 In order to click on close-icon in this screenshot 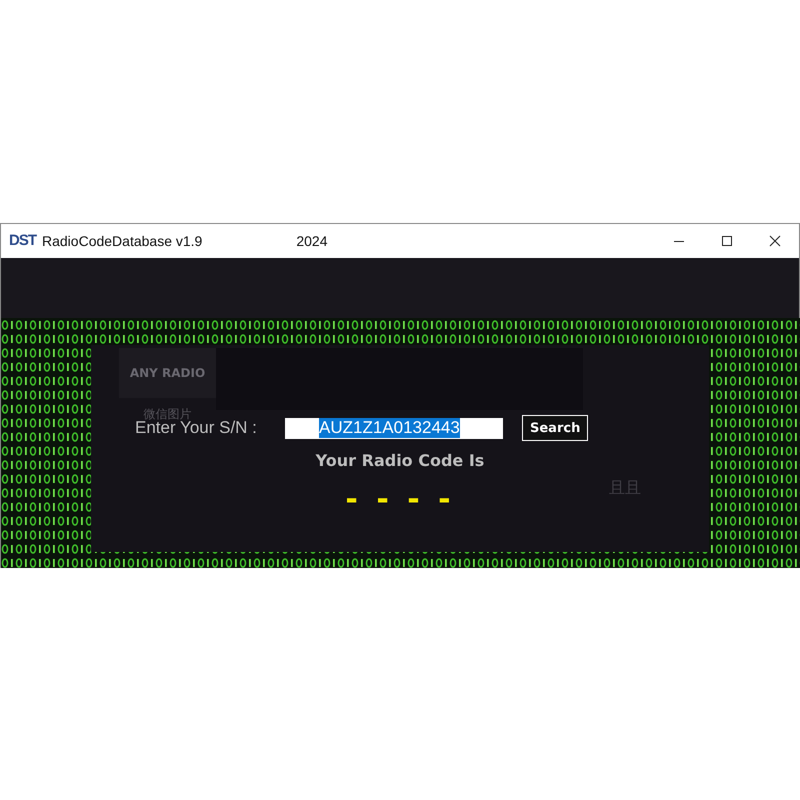, I will do `click(775, 241)`.